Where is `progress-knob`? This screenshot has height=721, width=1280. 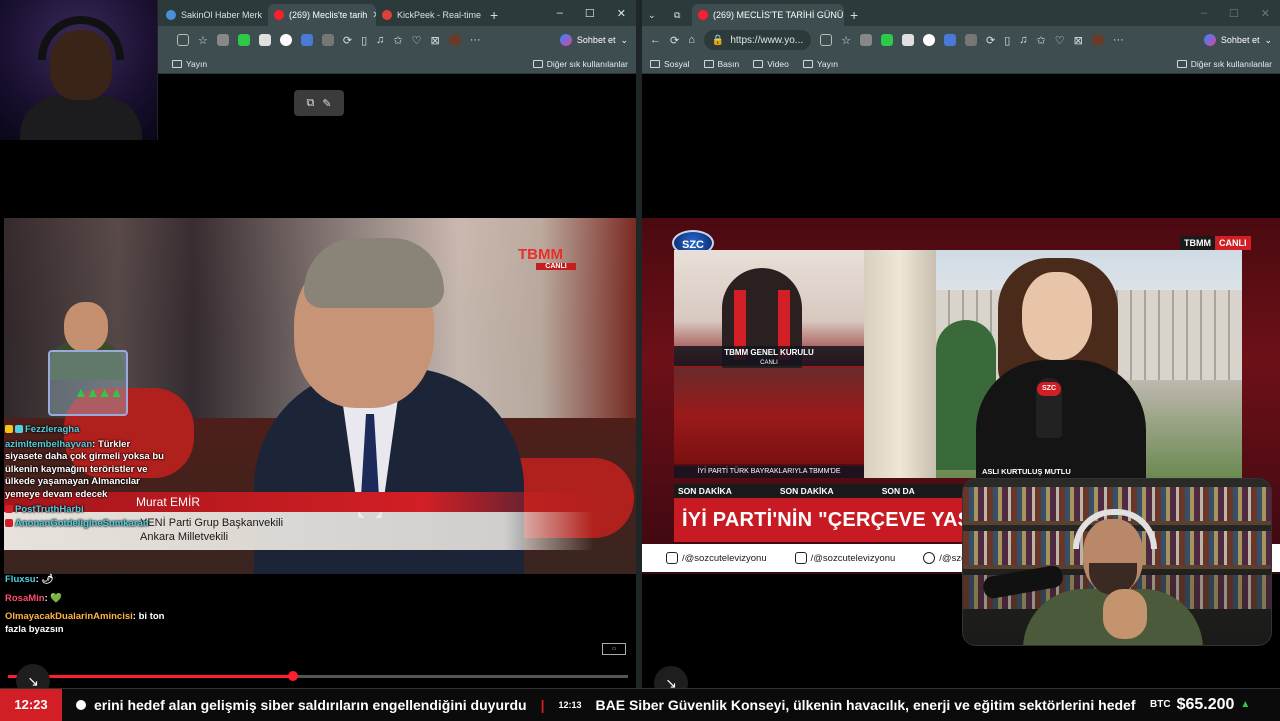 progress-knob is located at coordinates (293, 676).